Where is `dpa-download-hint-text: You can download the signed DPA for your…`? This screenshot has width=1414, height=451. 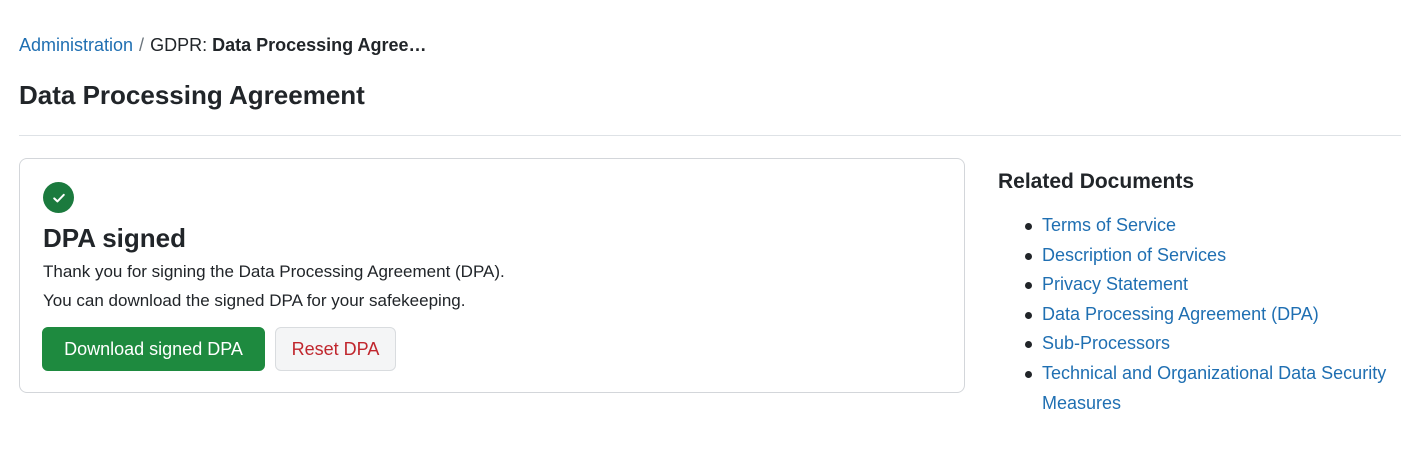
dpa-download-hint-text: You can download the signed DPA for your… is located at coordinates (254, 300).